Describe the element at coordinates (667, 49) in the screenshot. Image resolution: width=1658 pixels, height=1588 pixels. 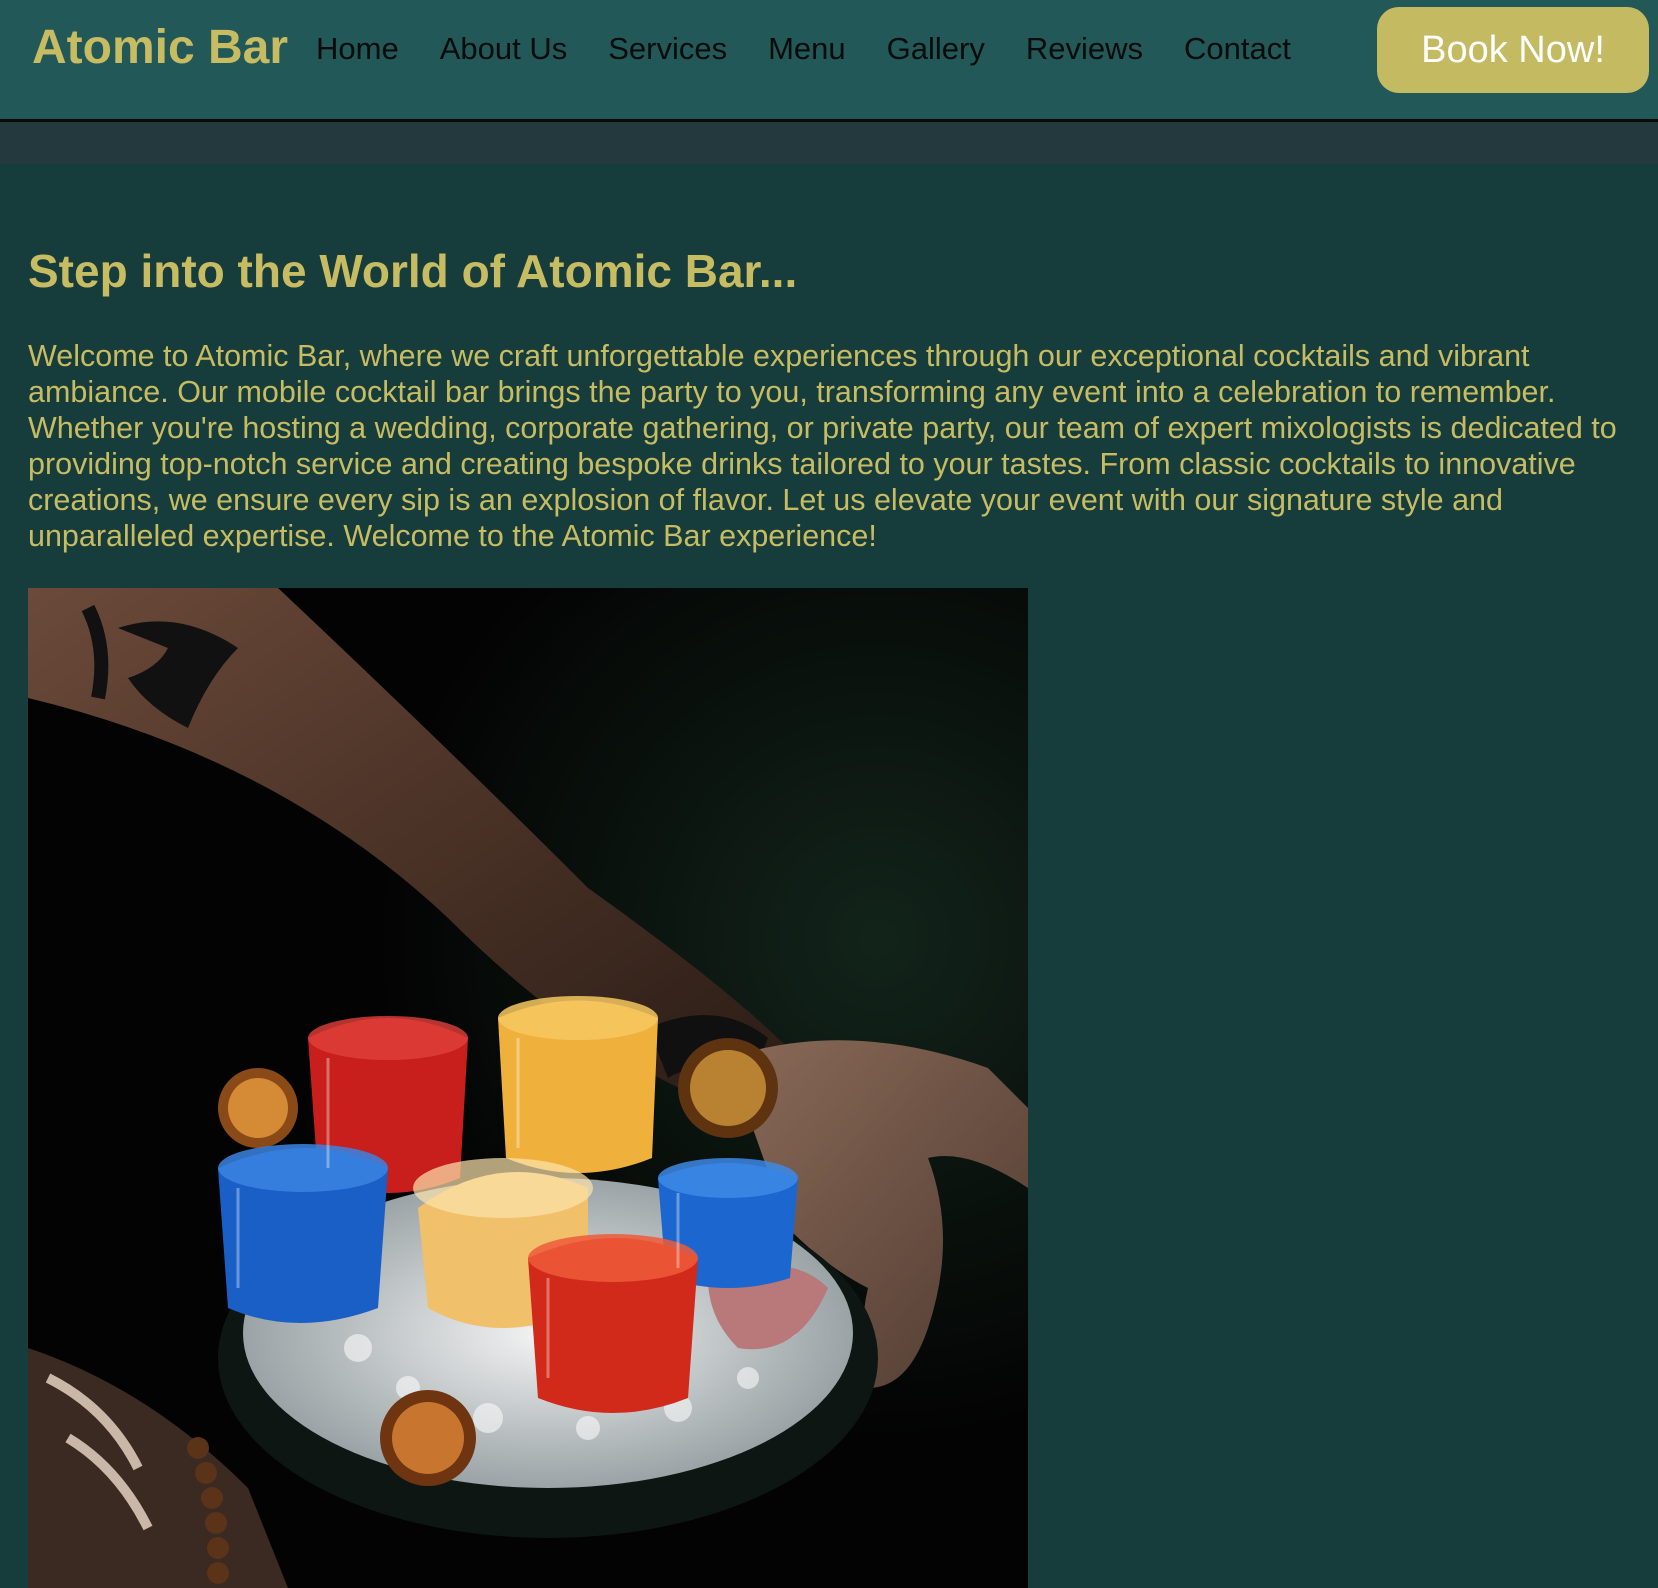
I see `nav-link-services: Services` at that location.